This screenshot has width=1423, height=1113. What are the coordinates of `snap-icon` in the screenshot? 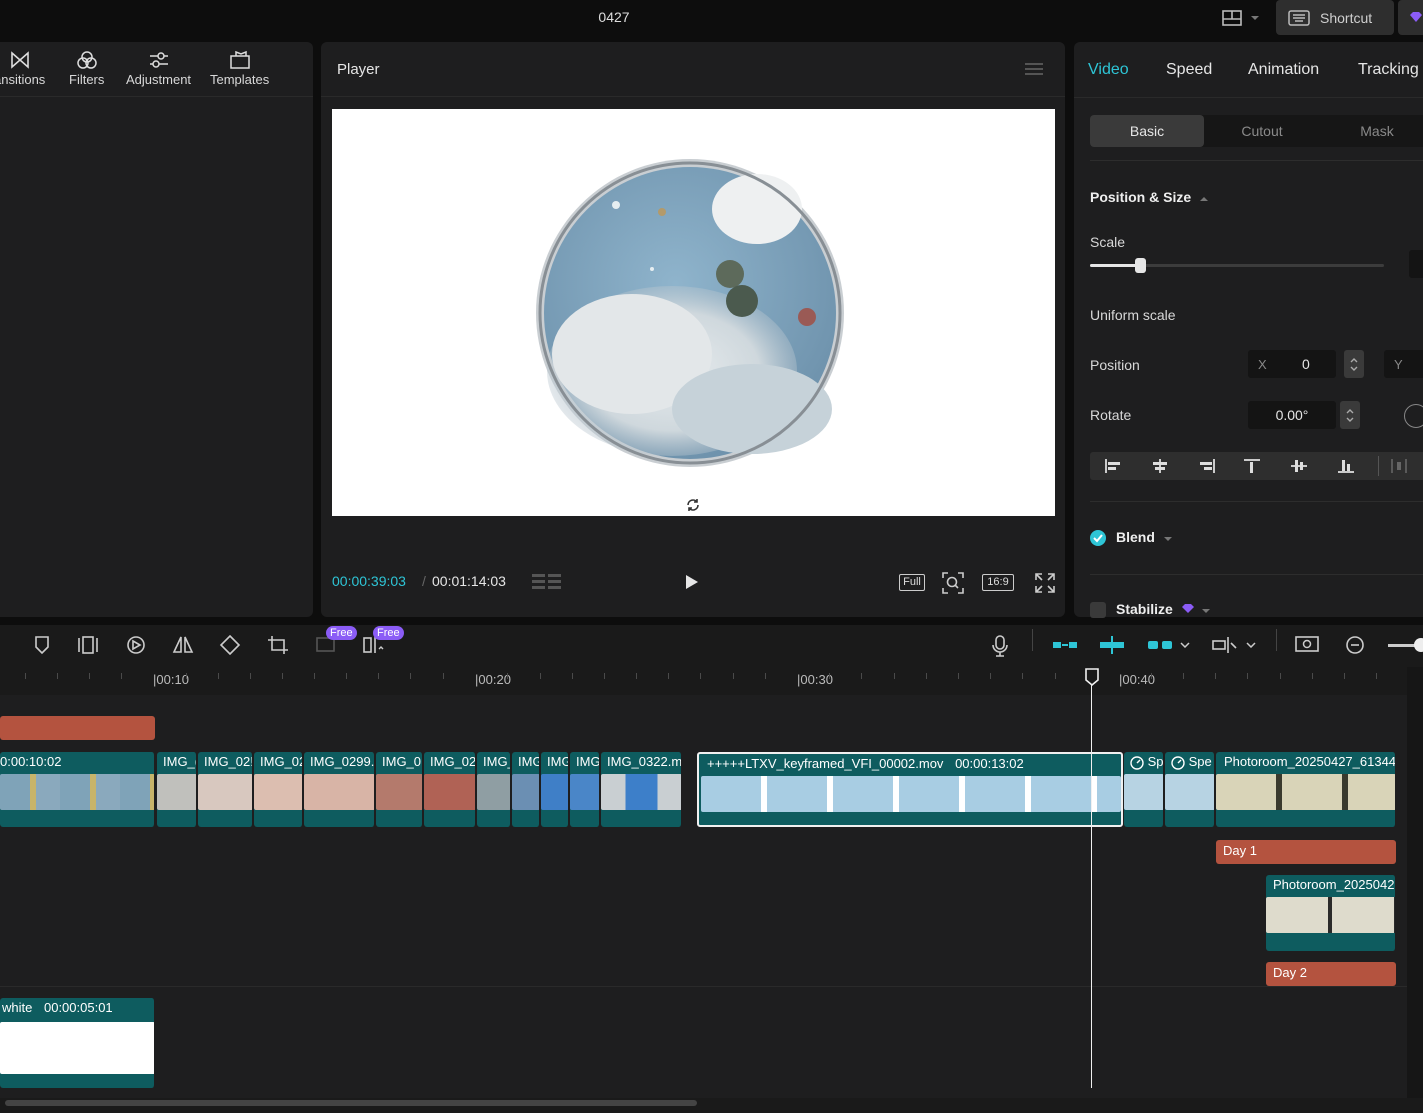 It's located at (1112, 645).